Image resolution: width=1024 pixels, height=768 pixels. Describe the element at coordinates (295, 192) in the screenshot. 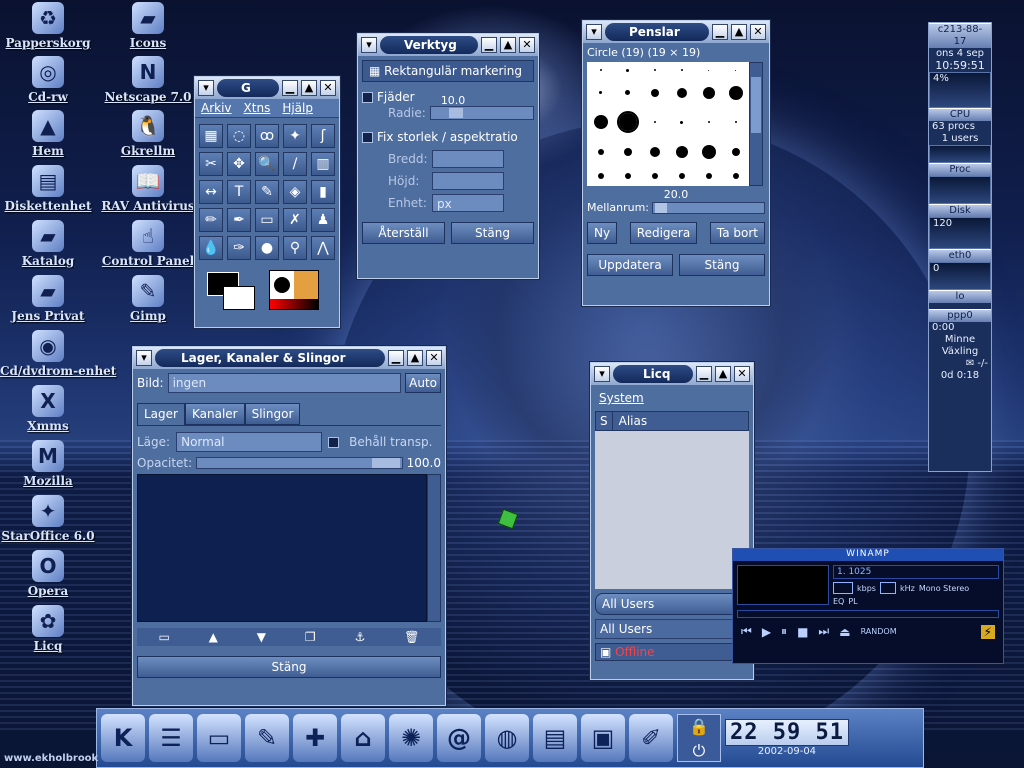

I see `tool-button: ◈` at that location.